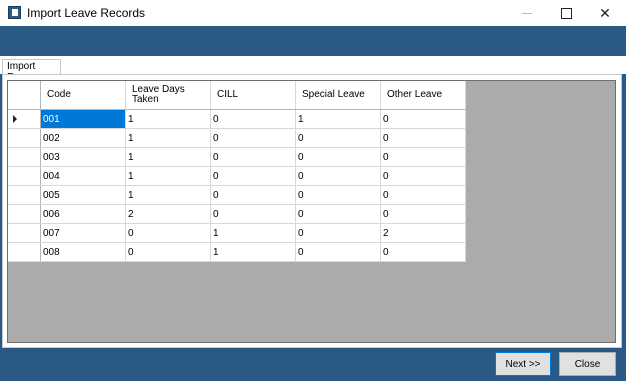 Image resolution: width=626 pixels, height=381 pixels. What do you see at coordinates (313, 41) in the screenshot?
I see `header-banner` at bounding box center [313, 41].